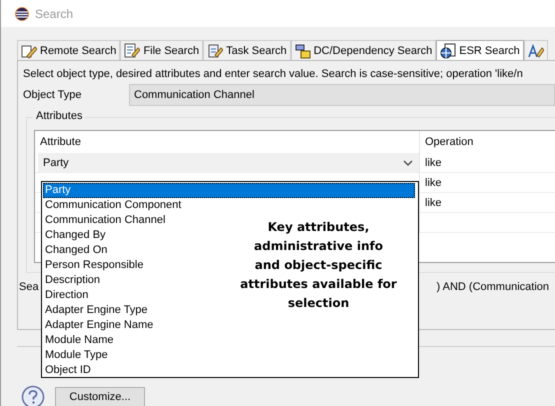 Image resolution: width=555 pixels, height=406 pixels. Describe the element at coordinates (449, 142) in the screenshot. I see `column-header: Operation` at that location.